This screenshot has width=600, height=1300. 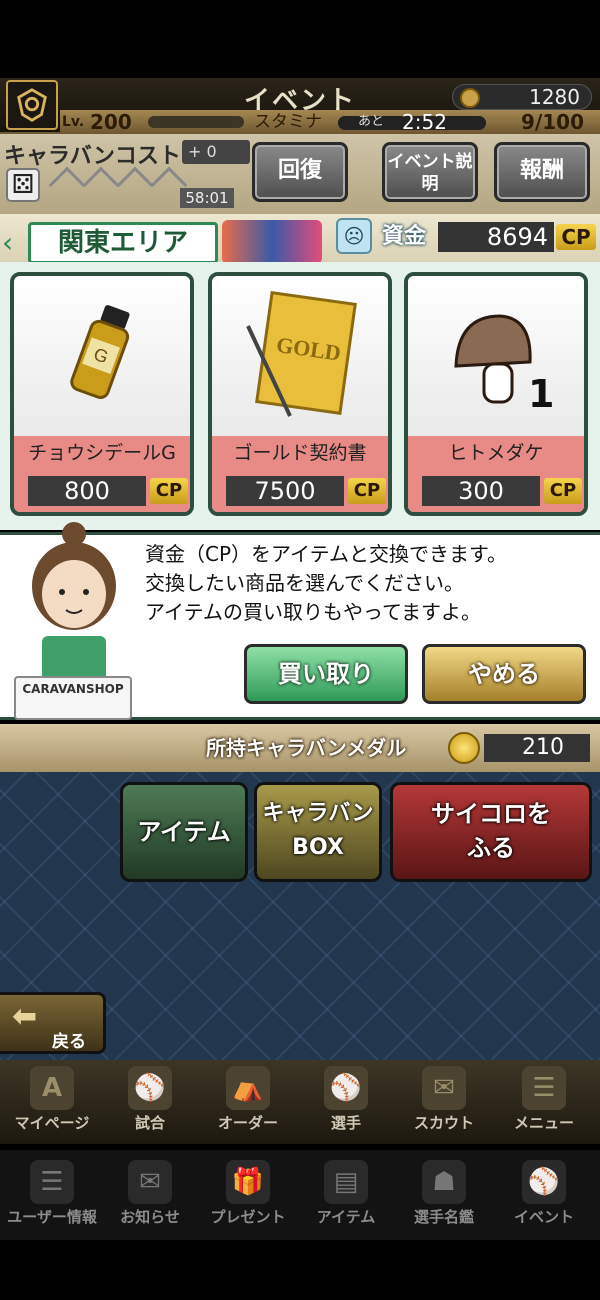 What do you see at coordinates (493, 359) in the screenshot?
I see `mushroom-icon` at bounding box center [493, 359].